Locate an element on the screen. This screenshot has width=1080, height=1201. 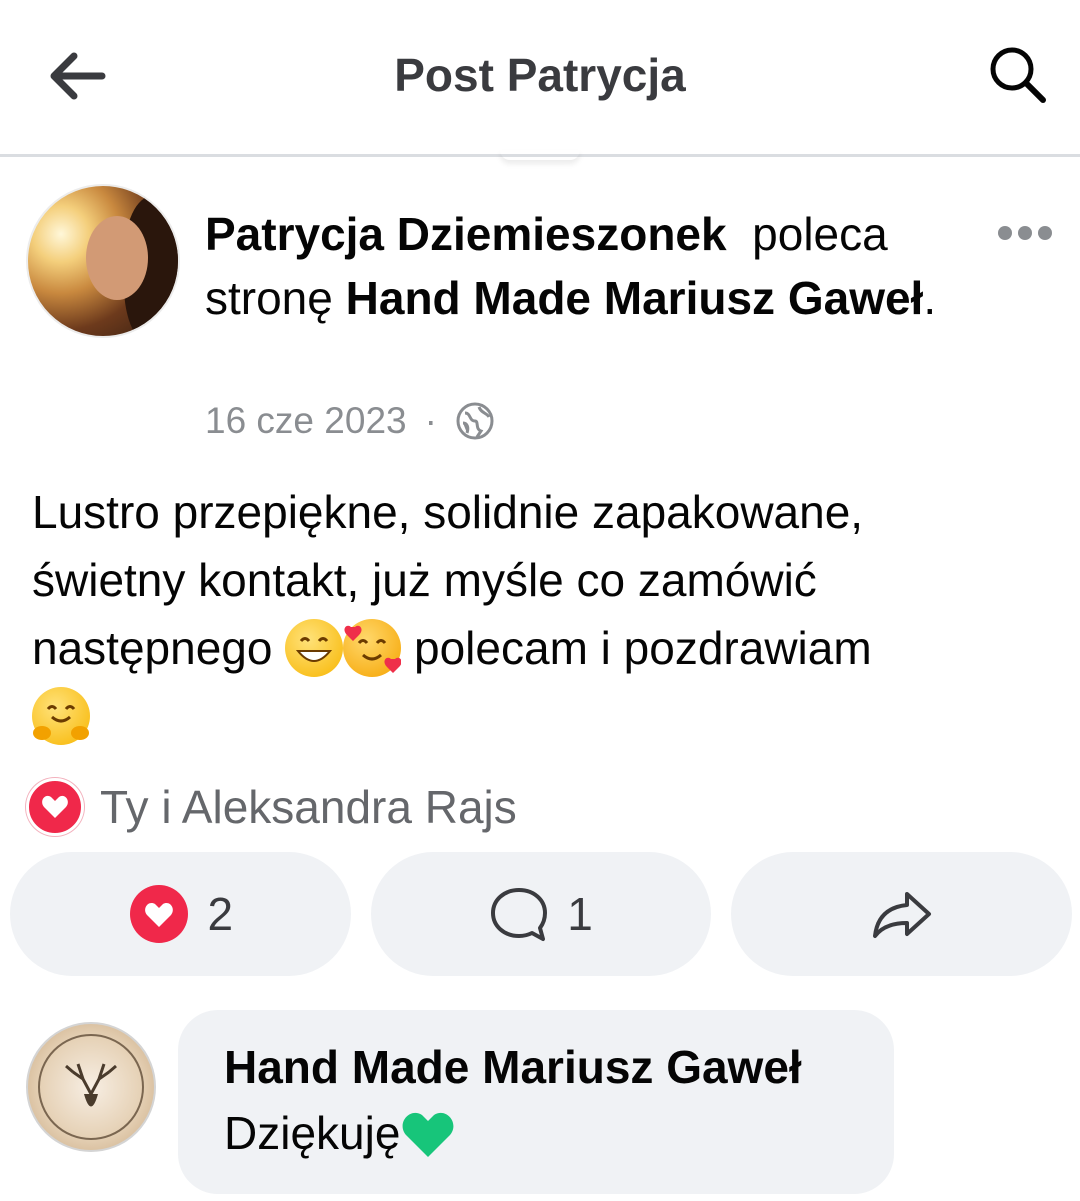
smiling-face-with-hearts-emoji is located at coordinates (372, 647).